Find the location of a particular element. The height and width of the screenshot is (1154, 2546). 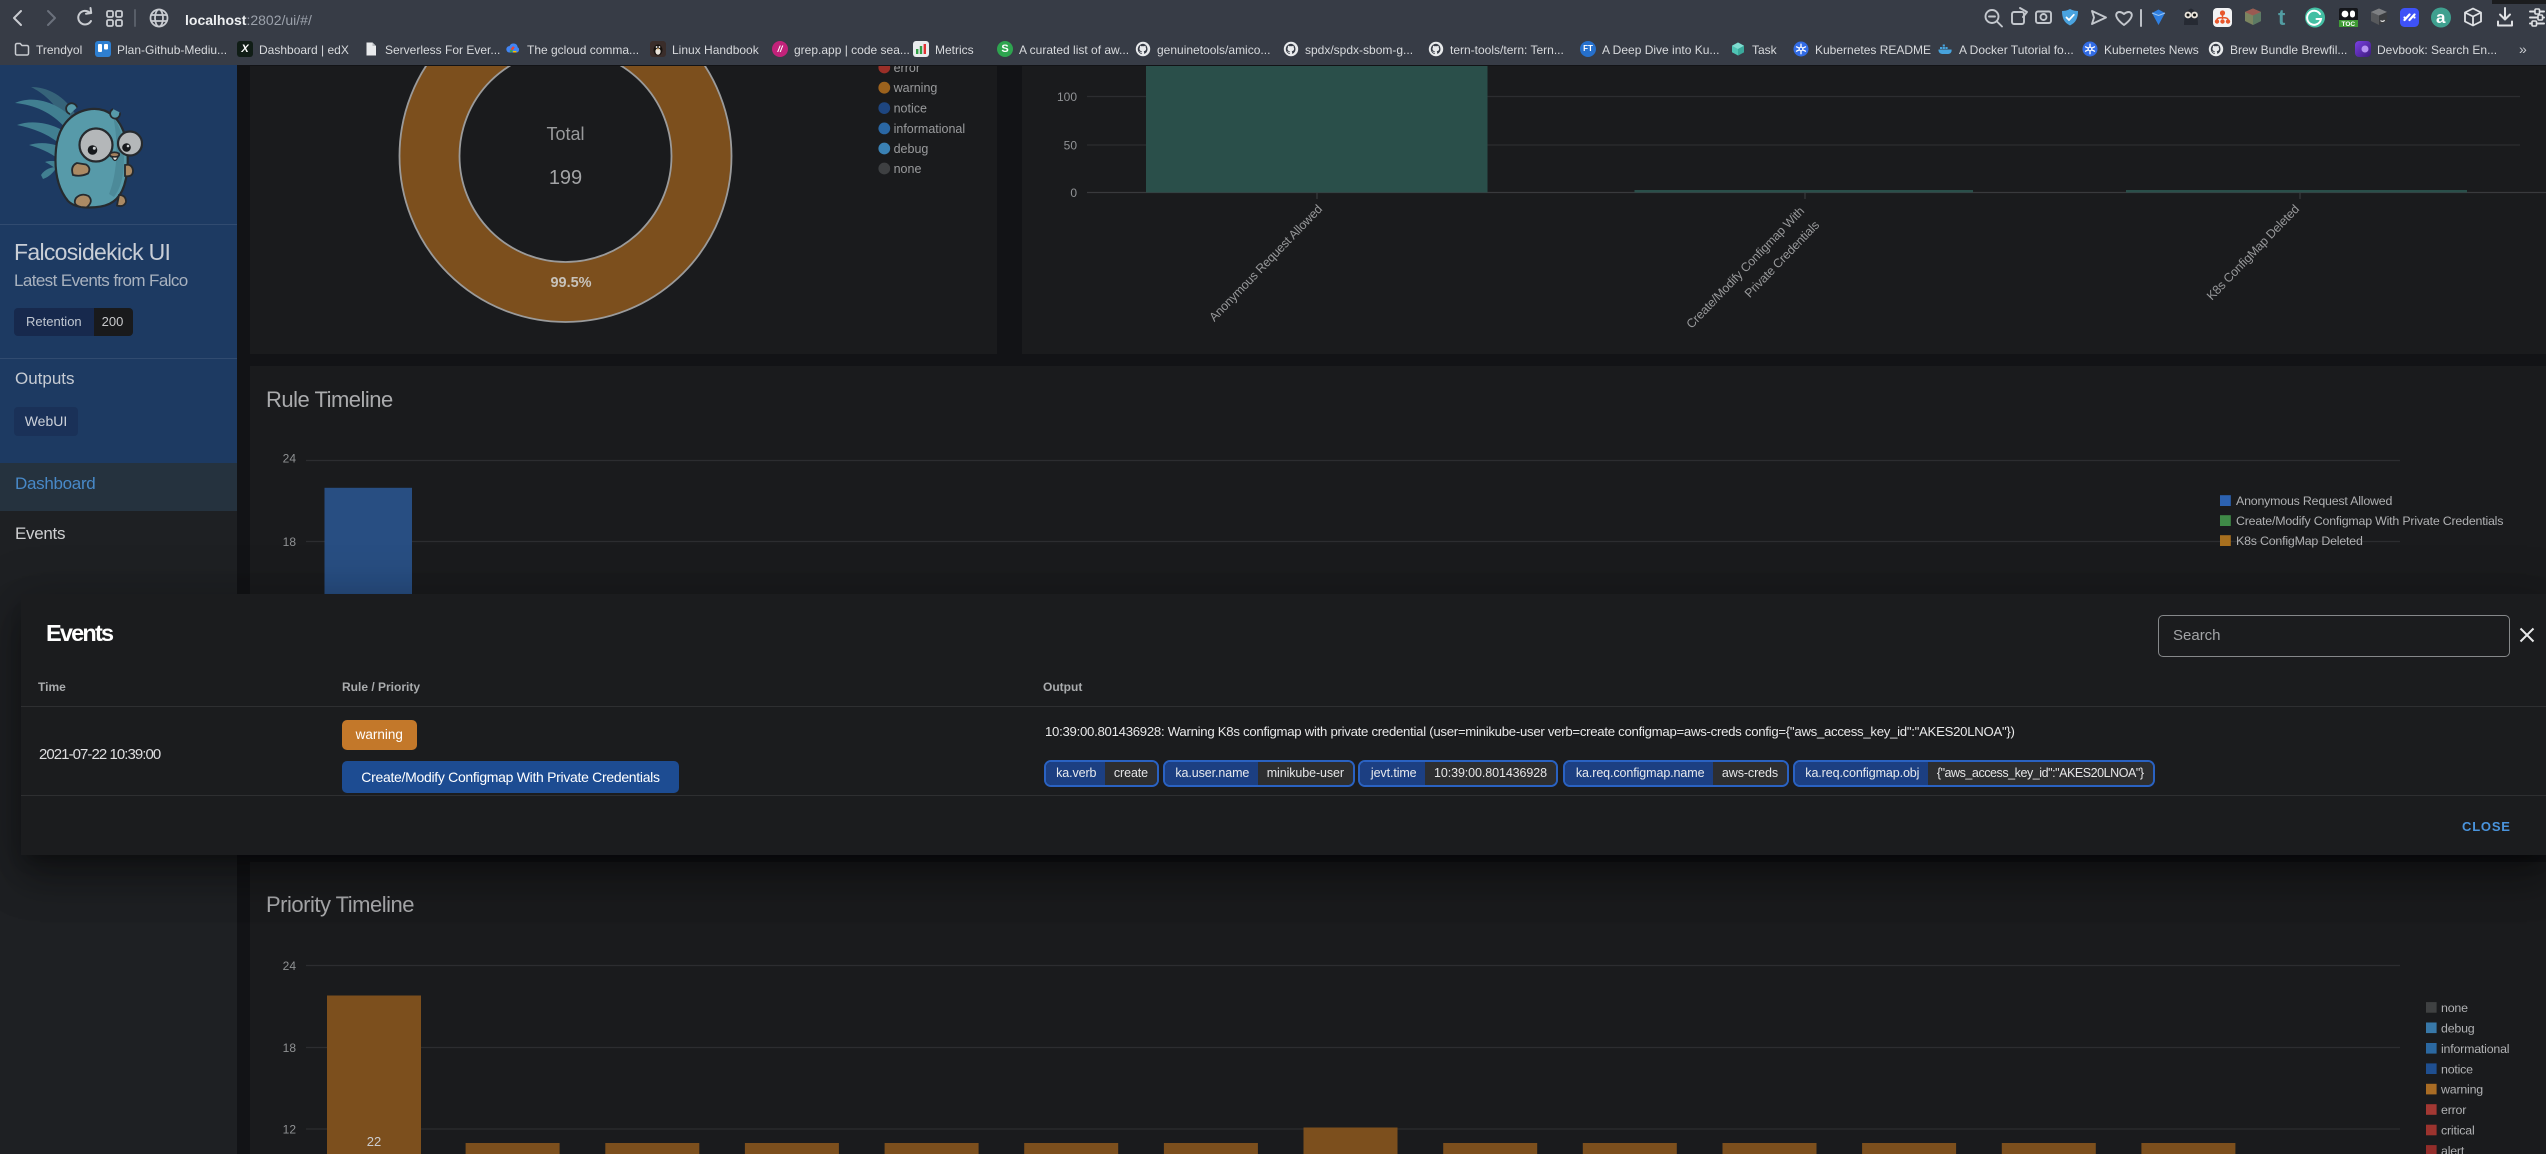

svg-text: 199 is located at coordinates (565, 178).